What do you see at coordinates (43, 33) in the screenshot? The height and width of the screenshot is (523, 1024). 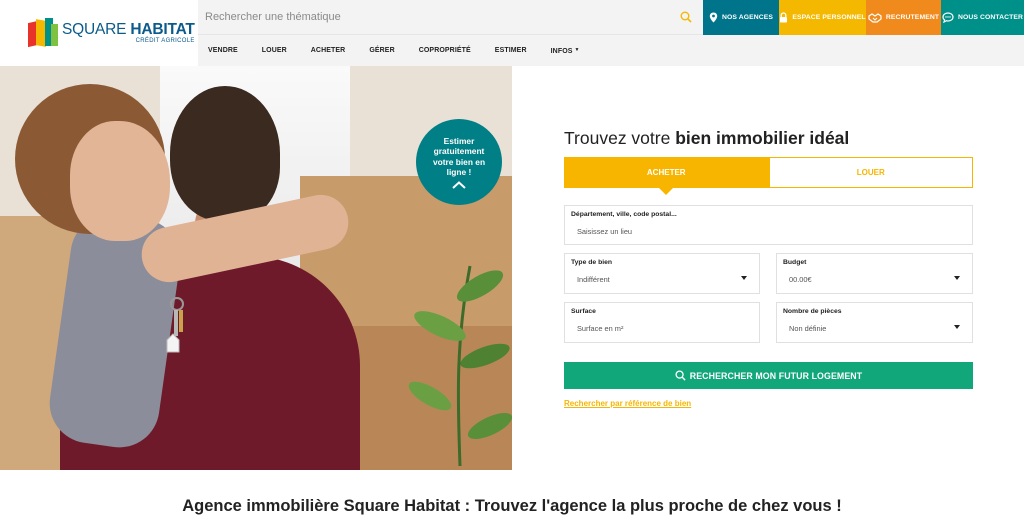 I see `square-habitat-logo-icon` at bounding box center [43, 33].